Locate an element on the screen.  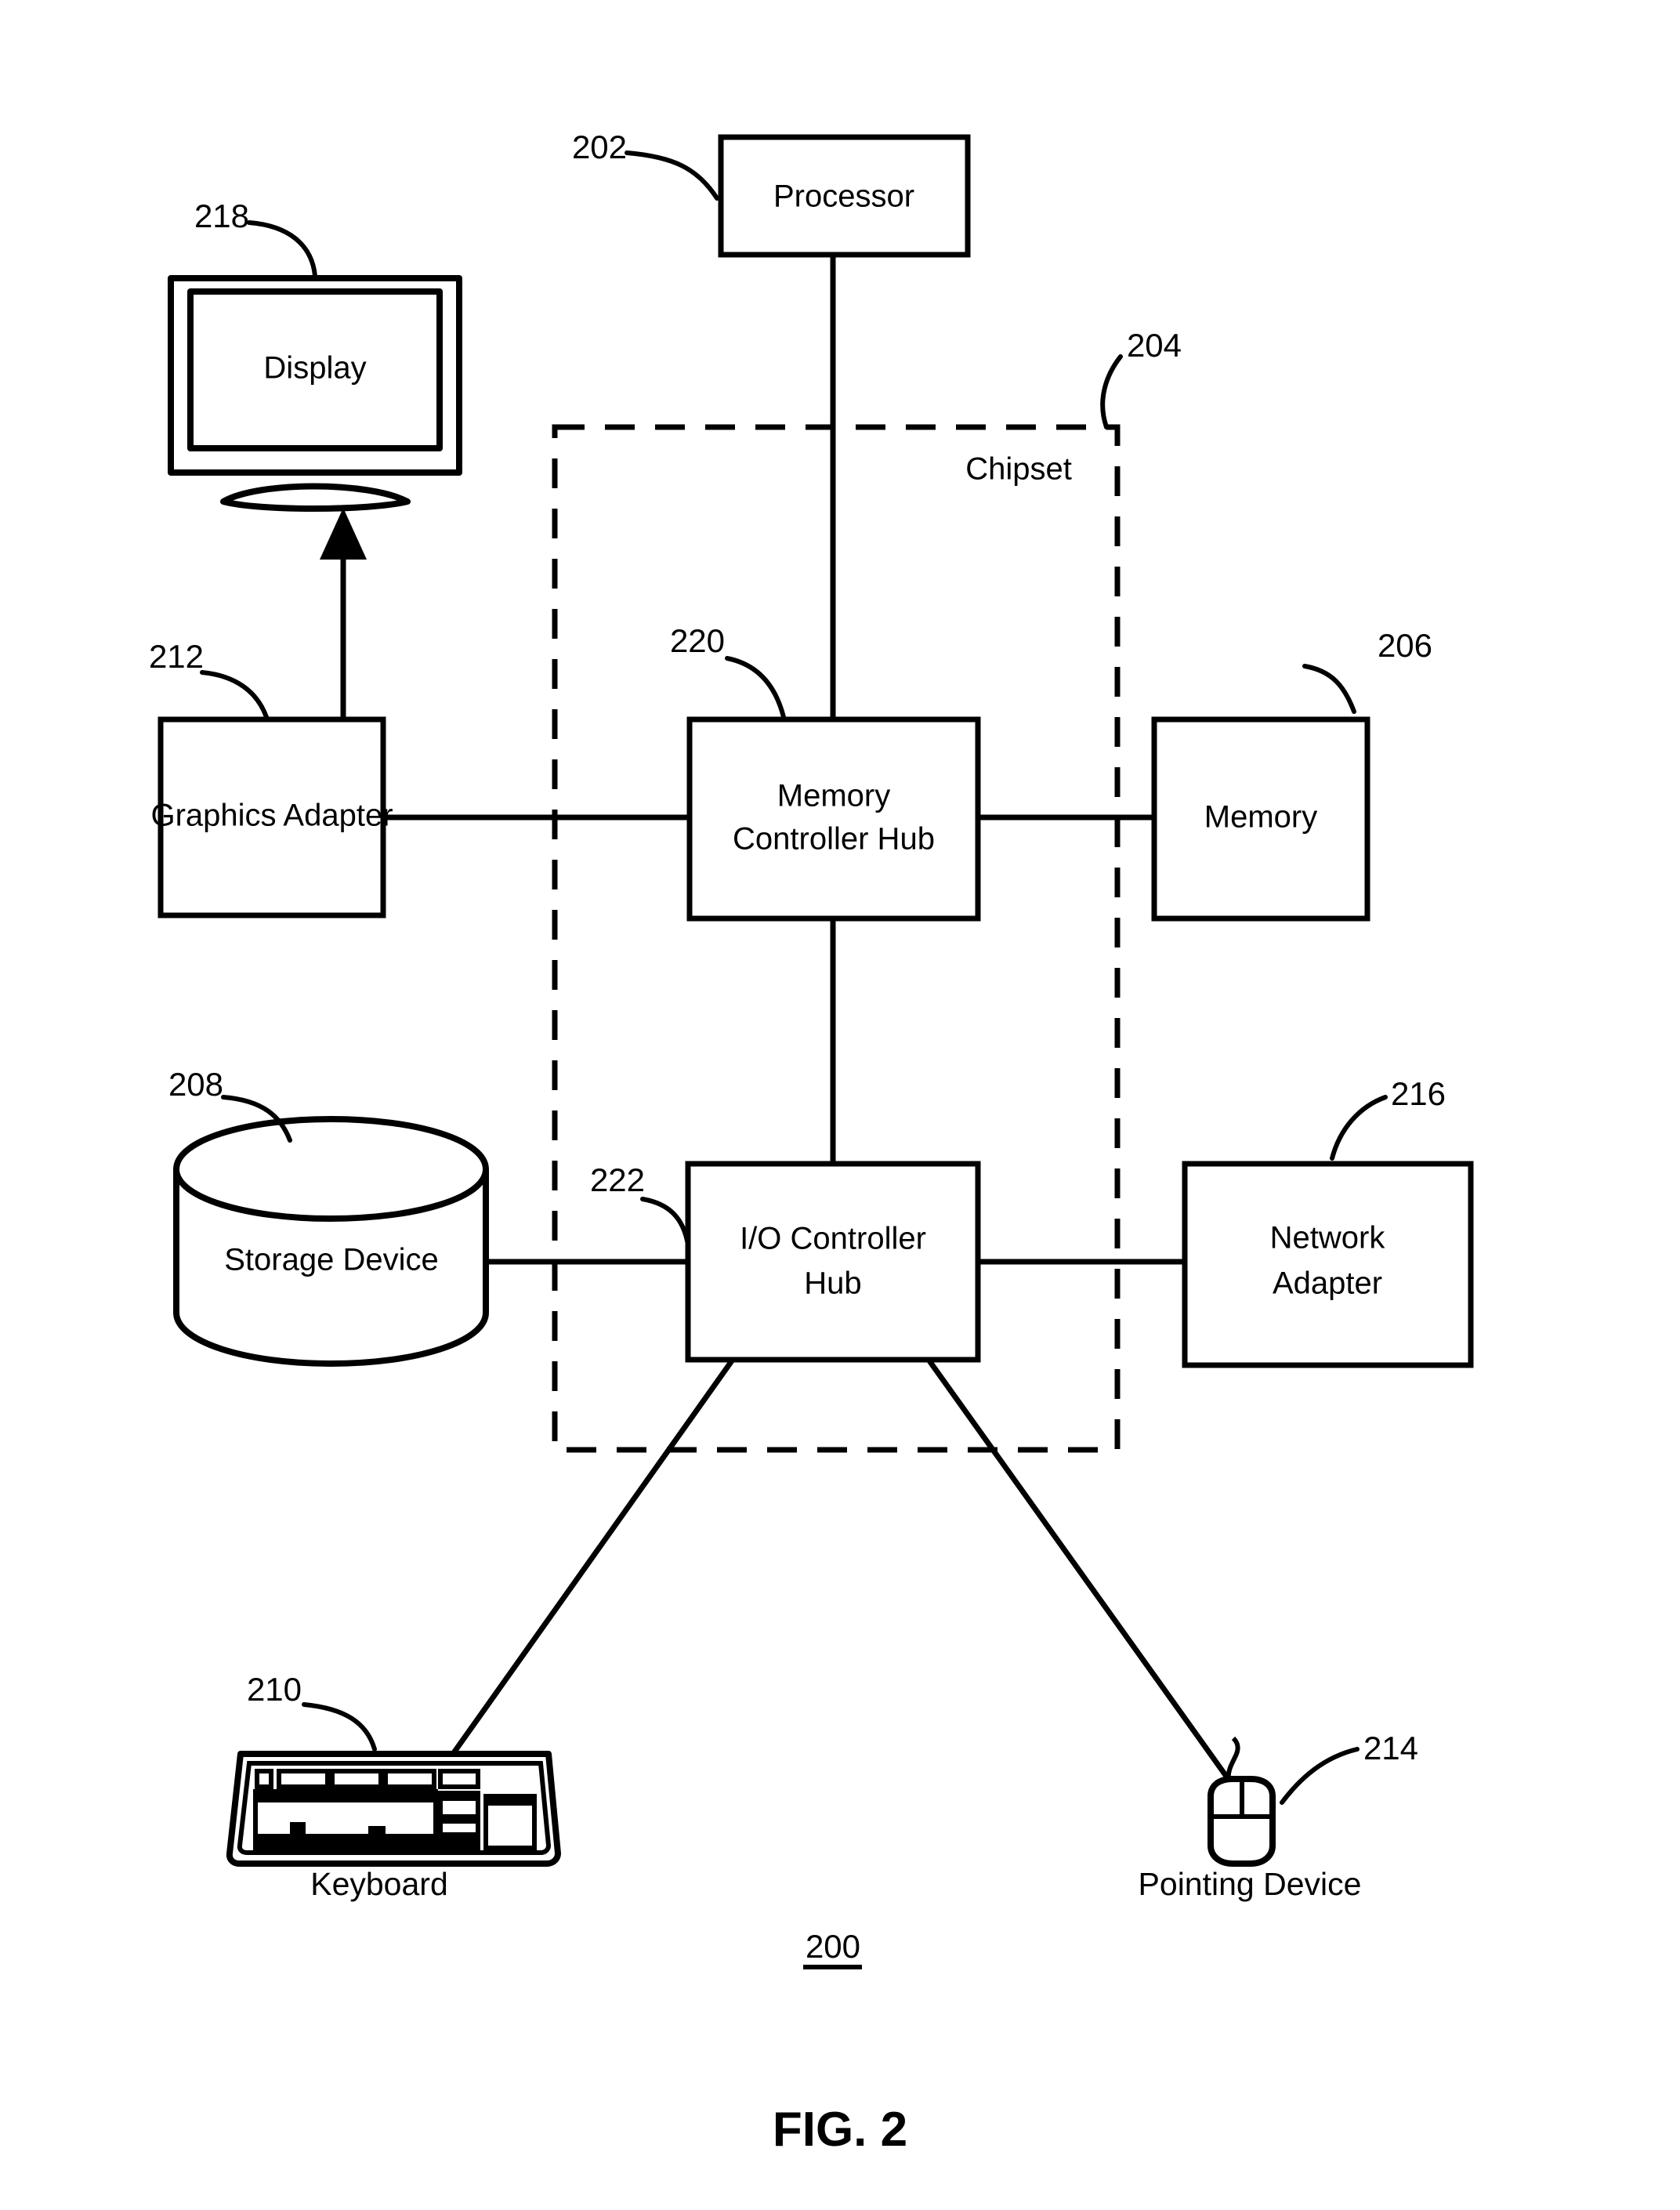
display-label: Display is located at coordinates (314, 368).